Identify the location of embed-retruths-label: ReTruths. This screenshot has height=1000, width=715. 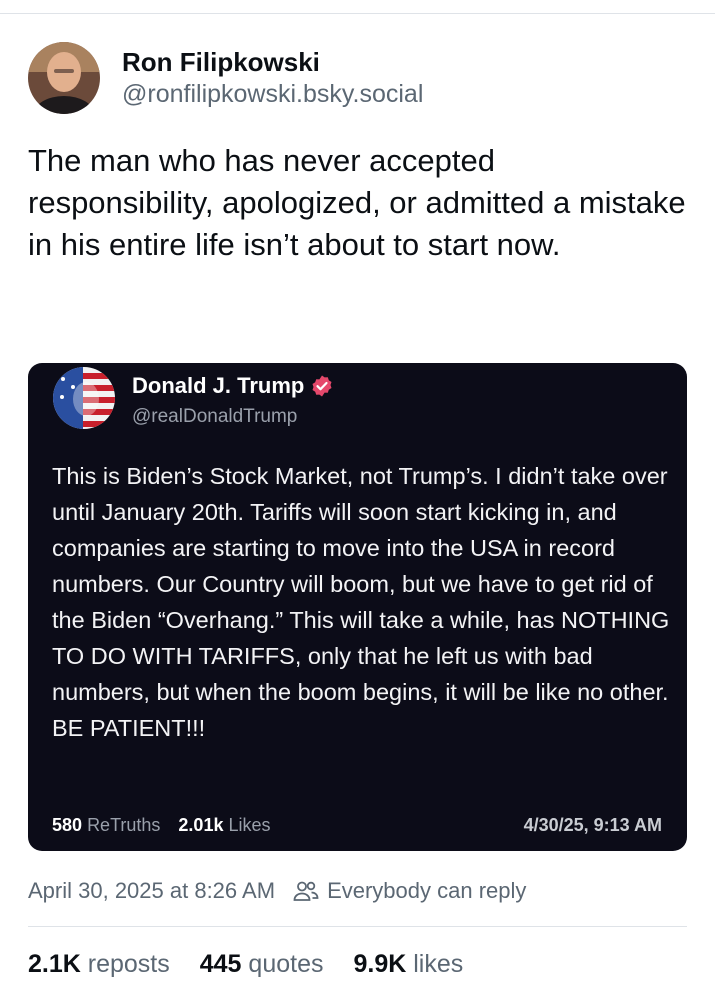
(124, 825).